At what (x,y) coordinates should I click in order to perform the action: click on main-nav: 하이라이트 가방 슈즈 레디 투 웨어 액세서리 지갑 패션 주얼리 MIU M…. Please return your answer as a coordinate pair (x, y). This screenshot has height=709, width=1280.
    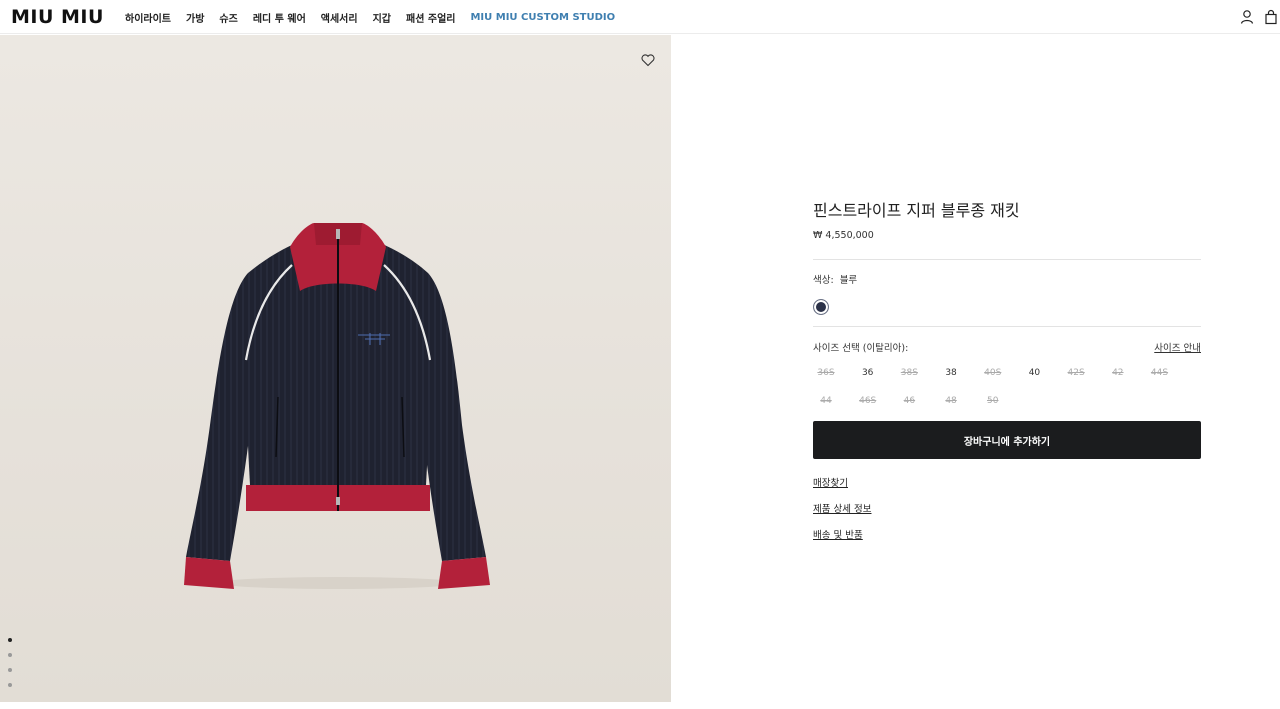
    Looking at the image, I should click on (377, 17).